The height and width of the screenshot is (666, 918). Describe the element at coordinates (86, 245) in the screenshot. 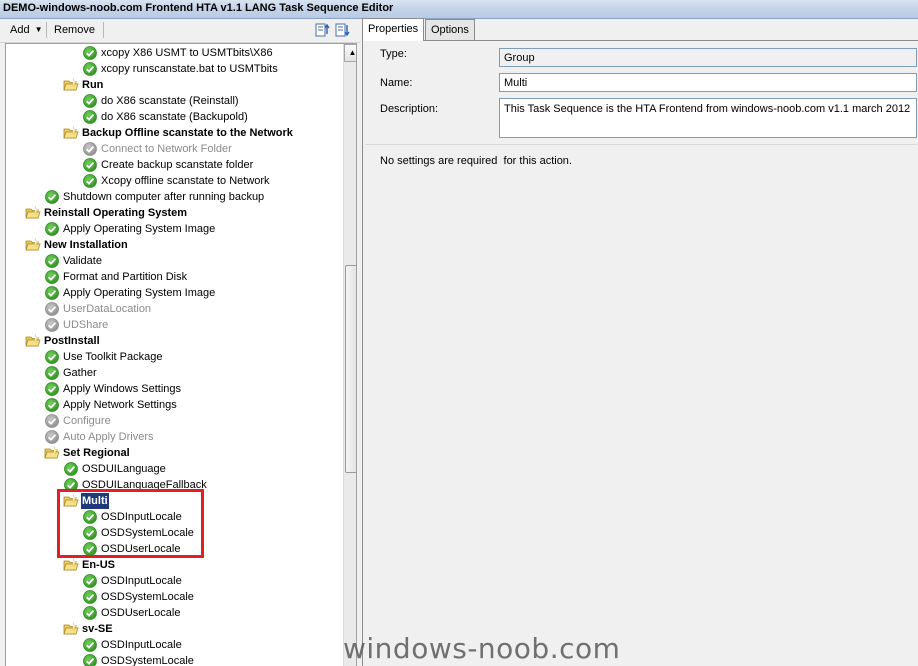

I see `tree-item-label: New Installation` at that location.